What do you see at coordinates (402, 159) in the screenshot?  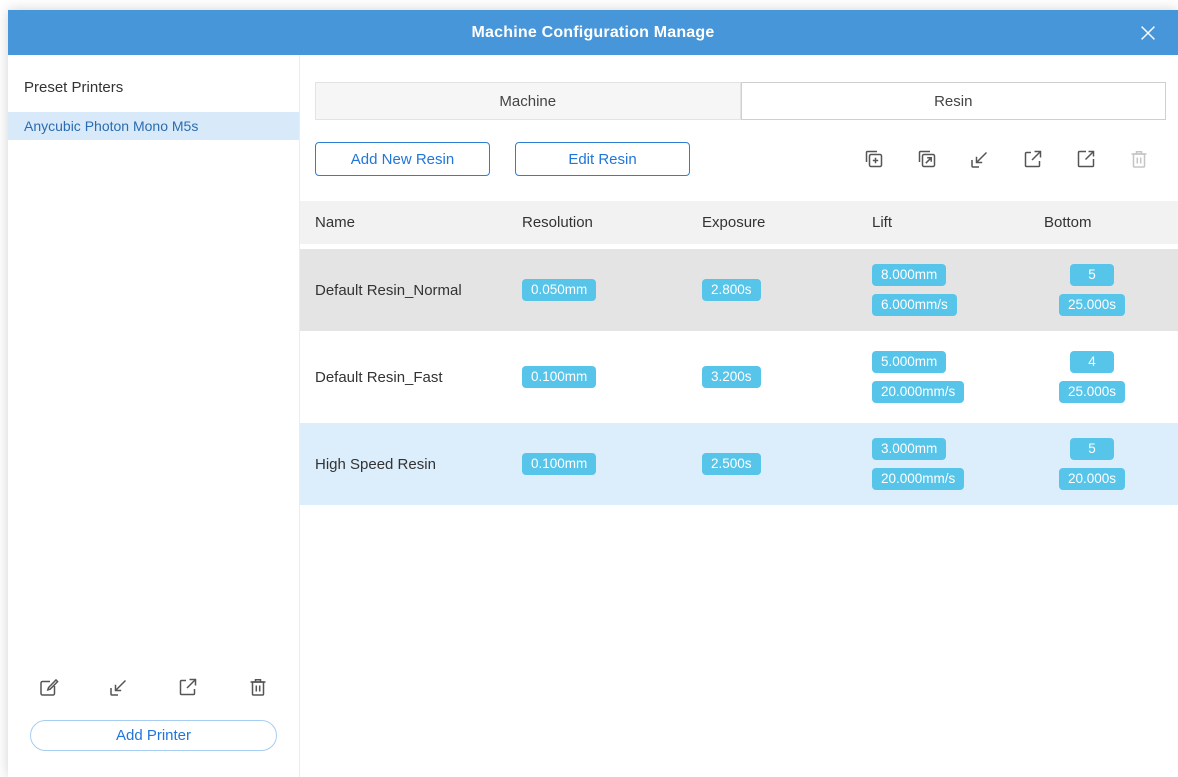 I see `add-new-resin-button: Add New Resin` at bounding box center [402, 159].